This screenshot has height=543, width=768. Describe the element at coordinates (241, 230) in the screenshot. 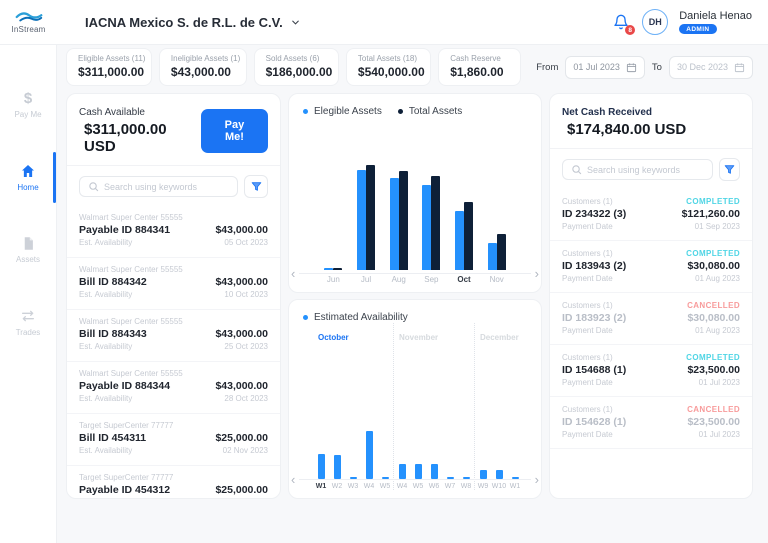

I see `payable-amount: $43,000.00` at that location.